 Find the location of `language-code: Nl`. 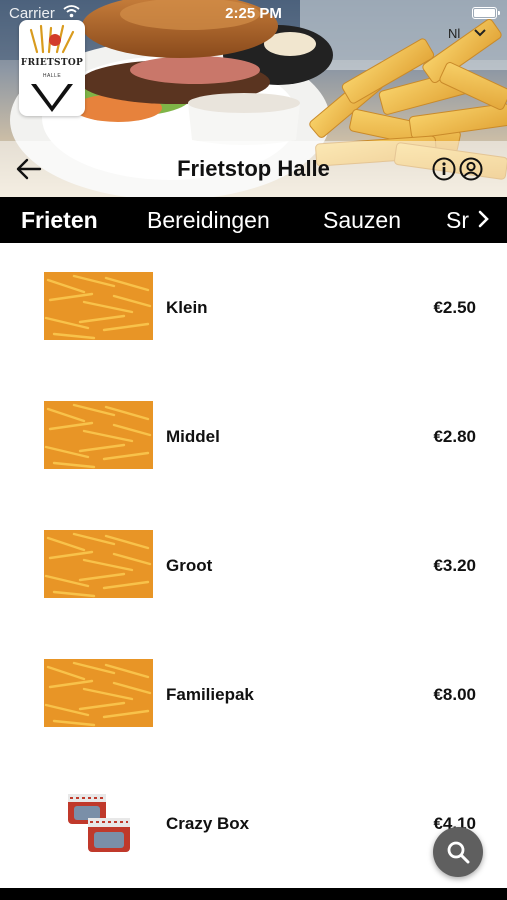

language-code: Nl is located at coordinates (454, 33).